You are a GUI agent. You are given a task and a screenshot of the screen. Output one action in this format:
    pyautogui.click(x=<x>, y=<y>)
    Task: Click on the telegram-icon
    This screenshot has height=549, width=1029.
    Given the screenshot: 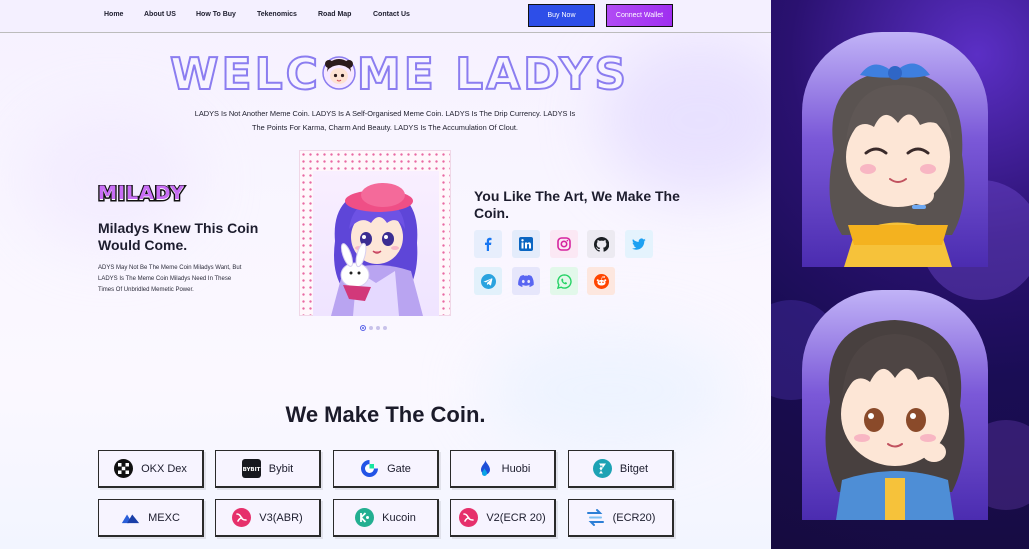 What is the action you would take?
    pyautogui.click(x=488, y=281)
    